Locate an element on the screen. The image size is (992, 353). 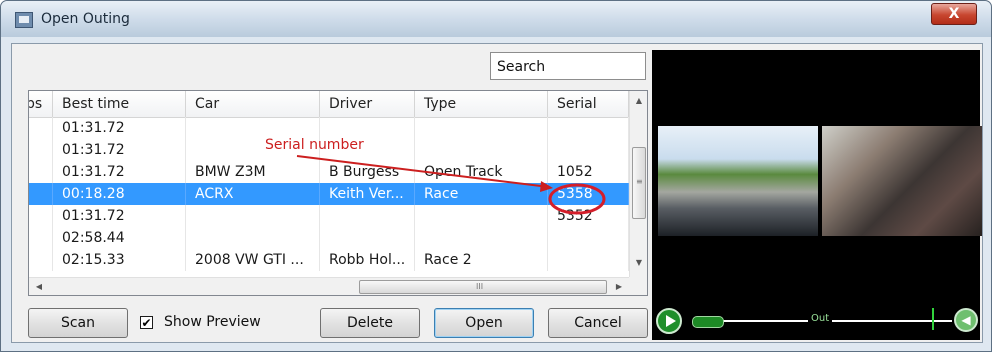
cell-best-time: 02:58.44 is located at coordinates (119, 238).